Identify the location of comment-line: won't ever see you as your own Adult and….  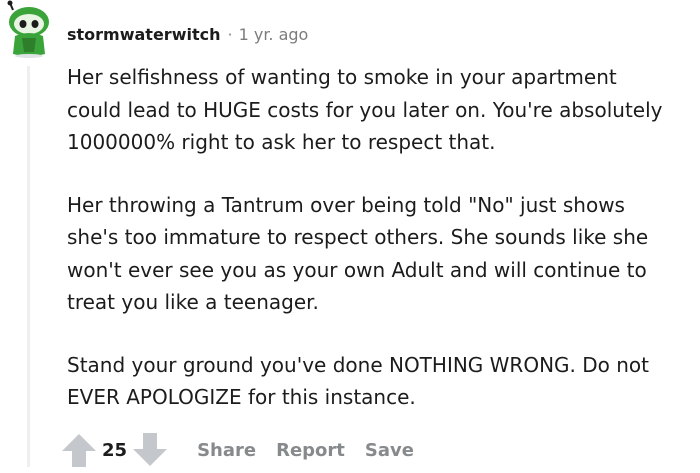
(357, 269).